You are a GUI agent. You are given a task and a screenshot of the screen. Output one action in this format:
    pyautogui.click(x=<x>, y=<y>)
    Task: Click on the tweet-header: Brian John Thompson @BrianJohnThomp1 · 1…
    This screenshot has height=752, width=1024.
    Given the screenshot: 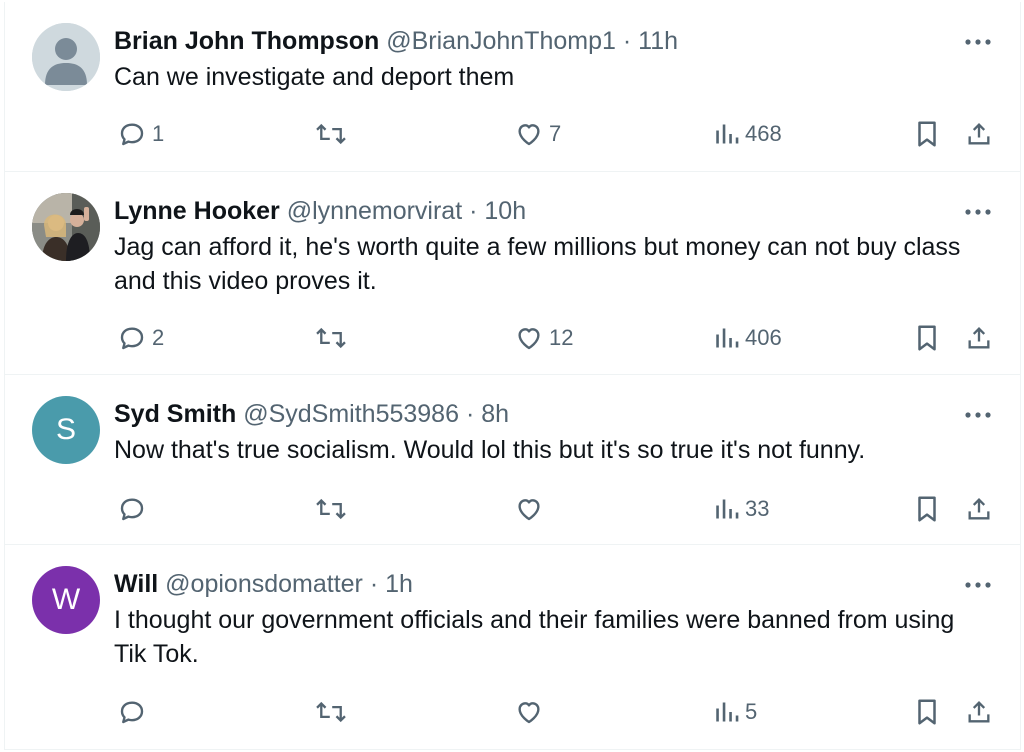 What is the action you would take?
    pyautogui.click(x=527, y=41)
    